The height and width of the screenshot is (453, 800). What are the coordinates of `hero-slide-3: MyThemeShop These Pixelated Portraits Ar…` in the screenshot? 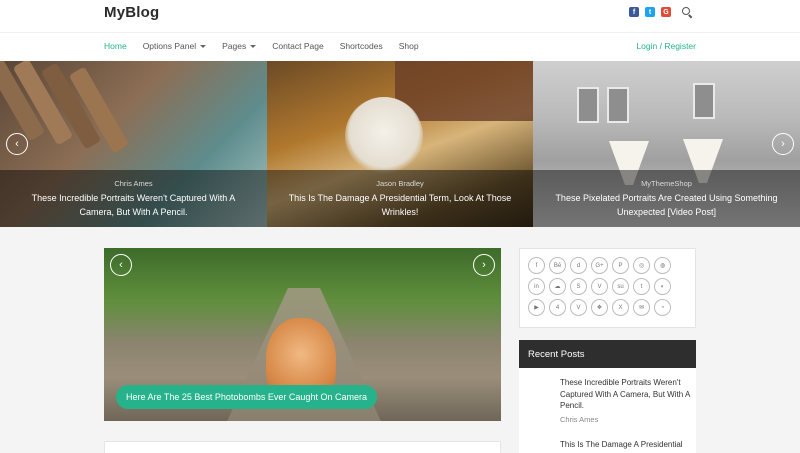 It's located at (666, 144).